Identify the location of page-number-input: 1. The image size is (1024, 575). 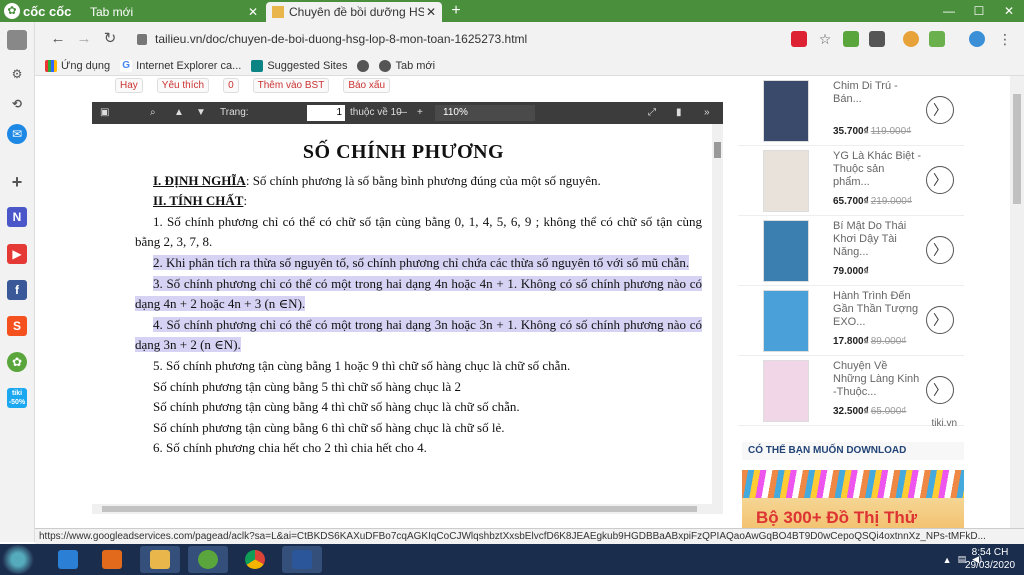
(326, 113).